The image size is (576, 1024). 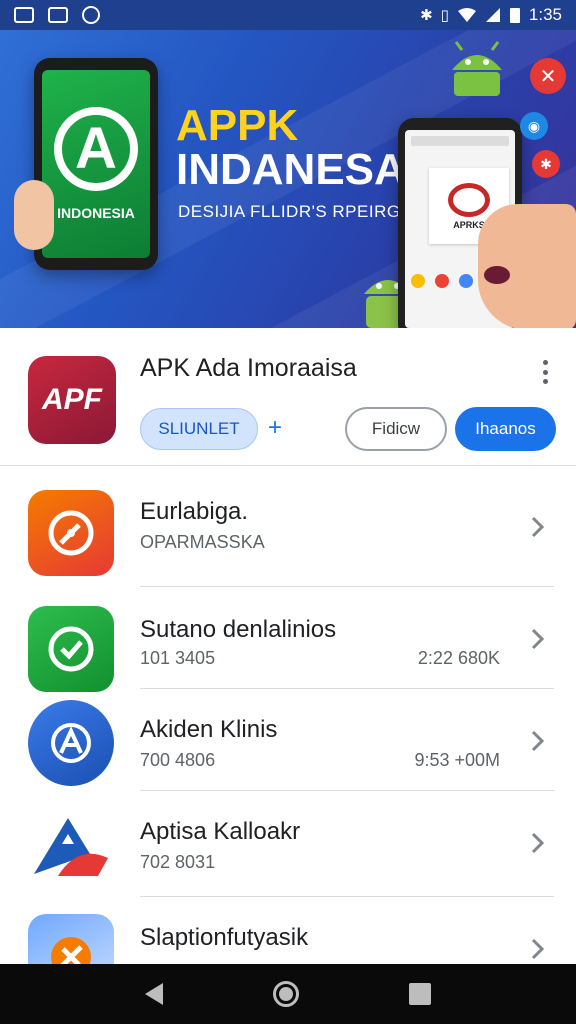 What do you see at coordinates (466, 15) in the screenshot?
I see `wifi-icon` at bounding box center [466, 15].